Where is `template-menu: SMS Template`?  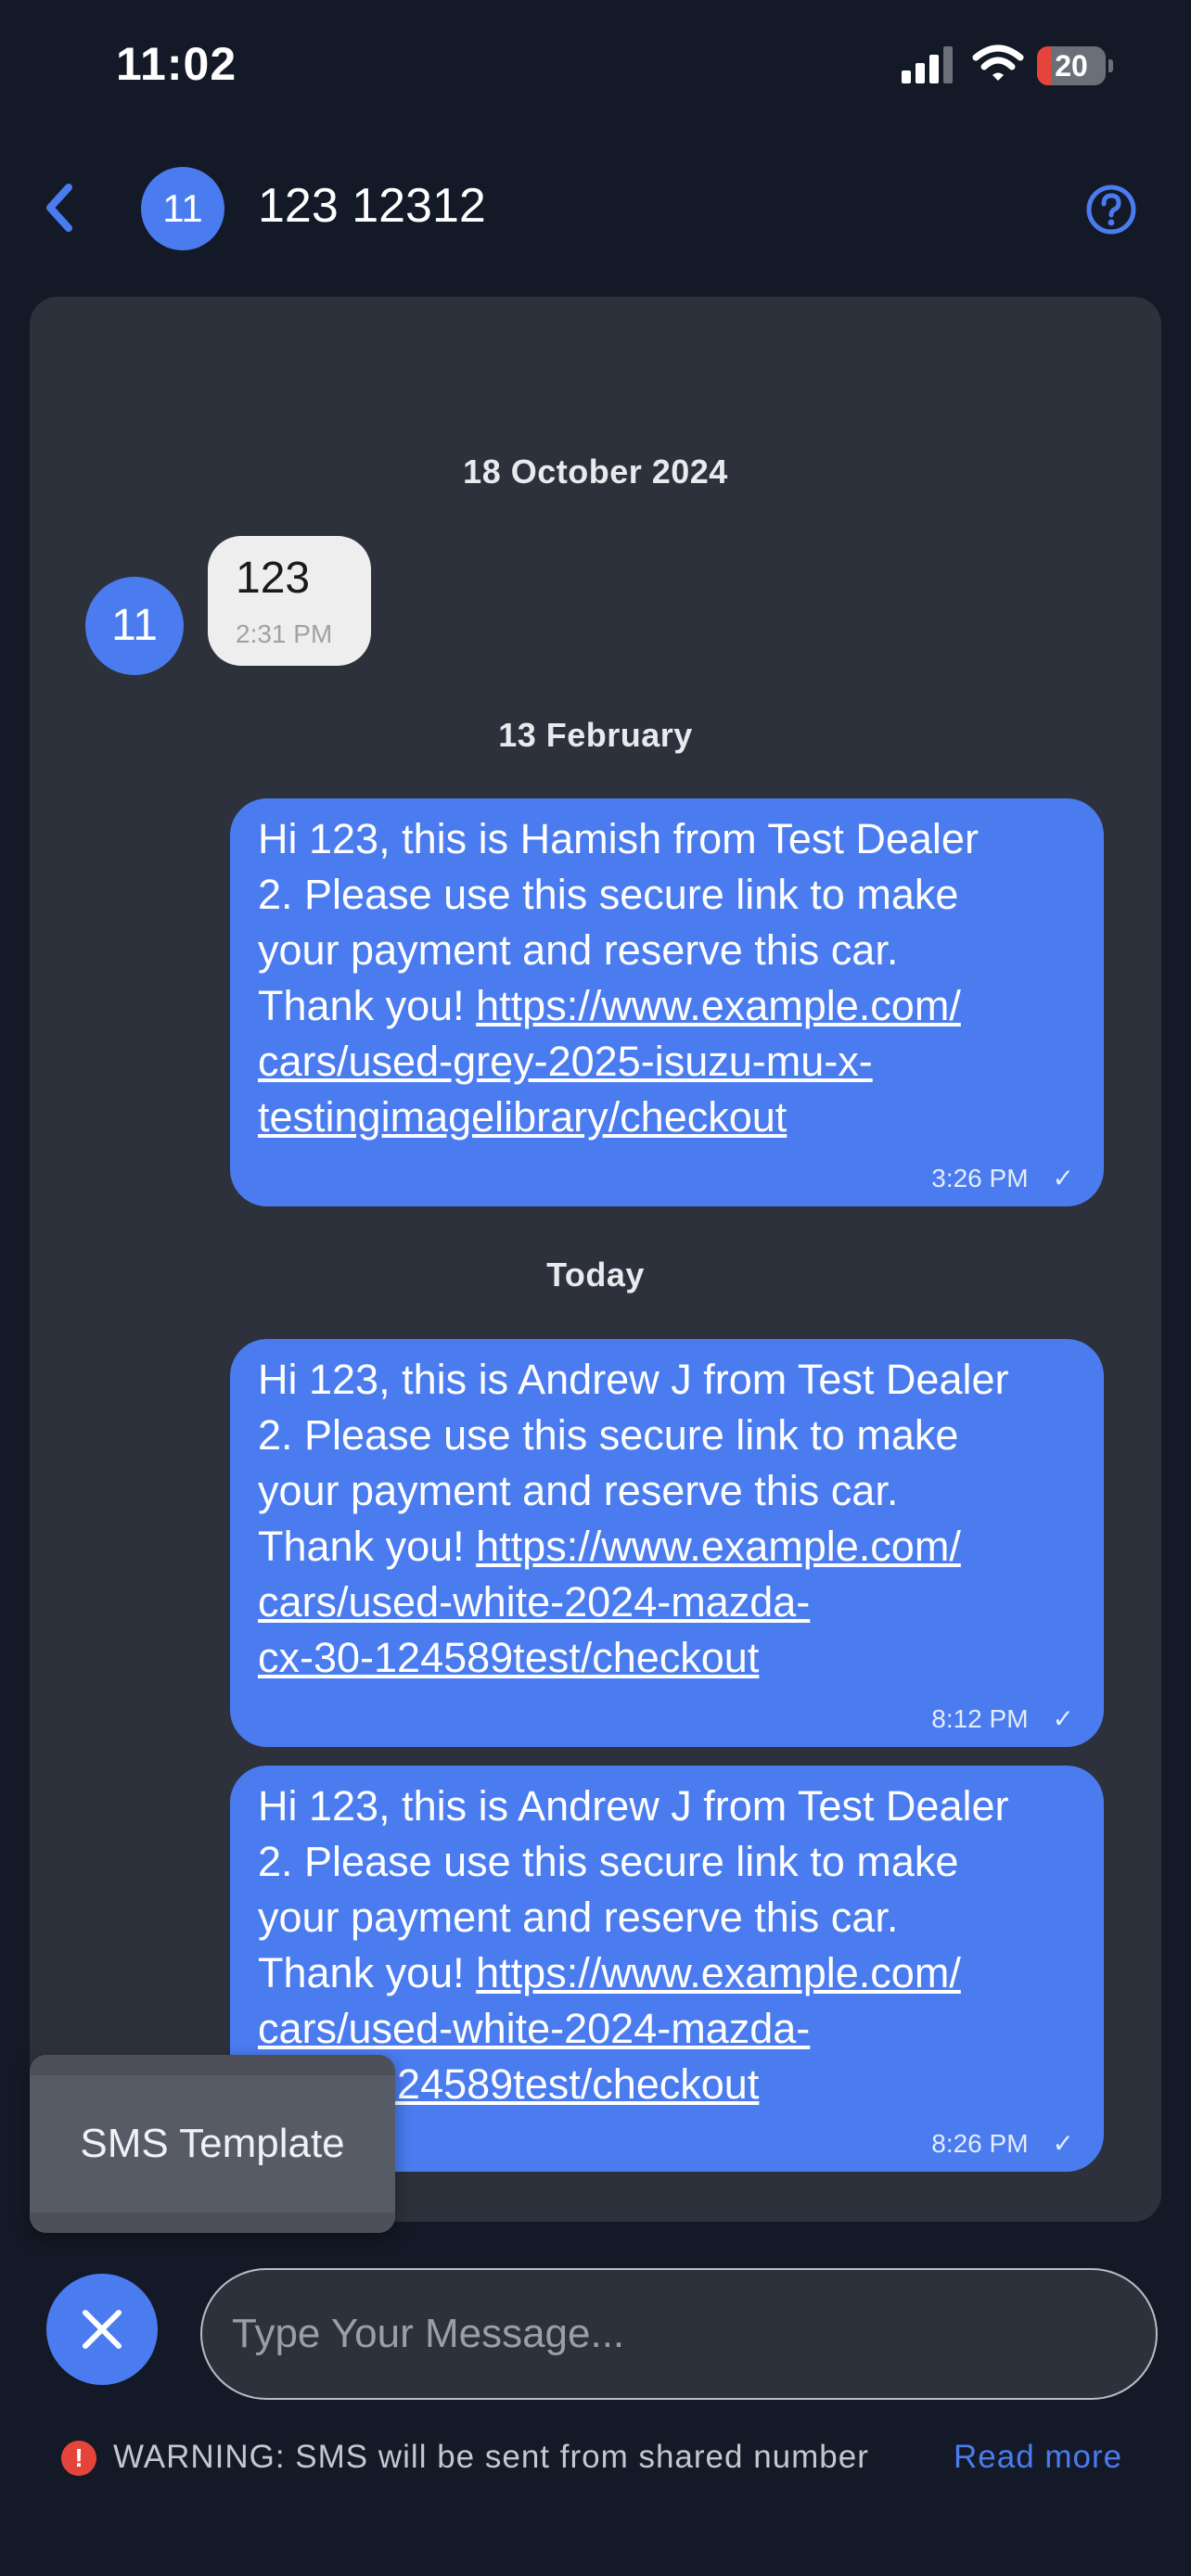
template-menu: SMS Template is located at coordinates (212, 2144).